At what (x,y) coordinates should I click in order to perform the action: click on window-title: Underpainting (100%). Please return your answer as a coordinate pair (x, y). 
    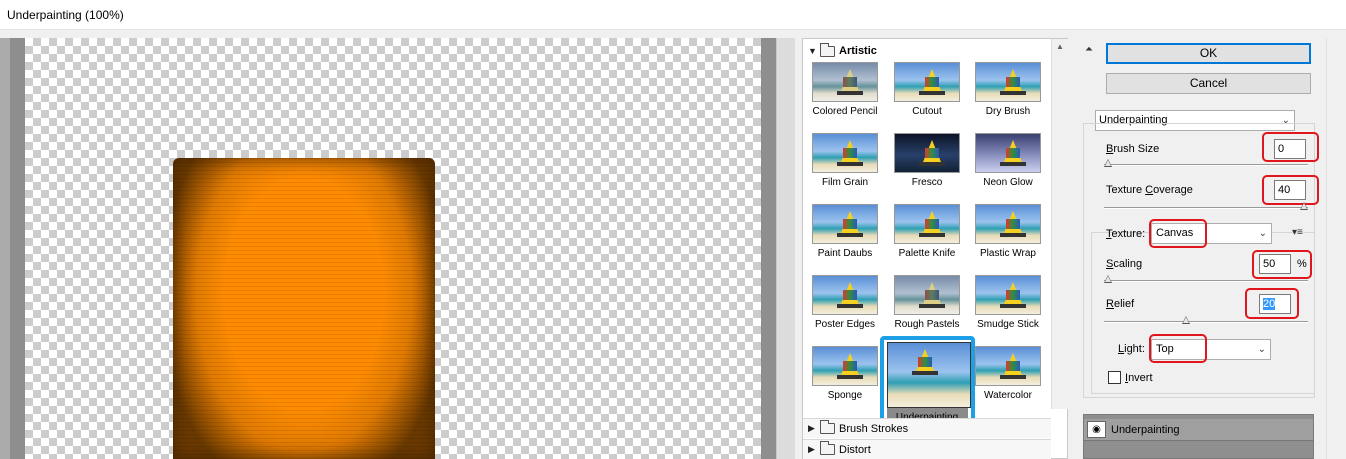
    Looking at the image, I should click on (65, 15).